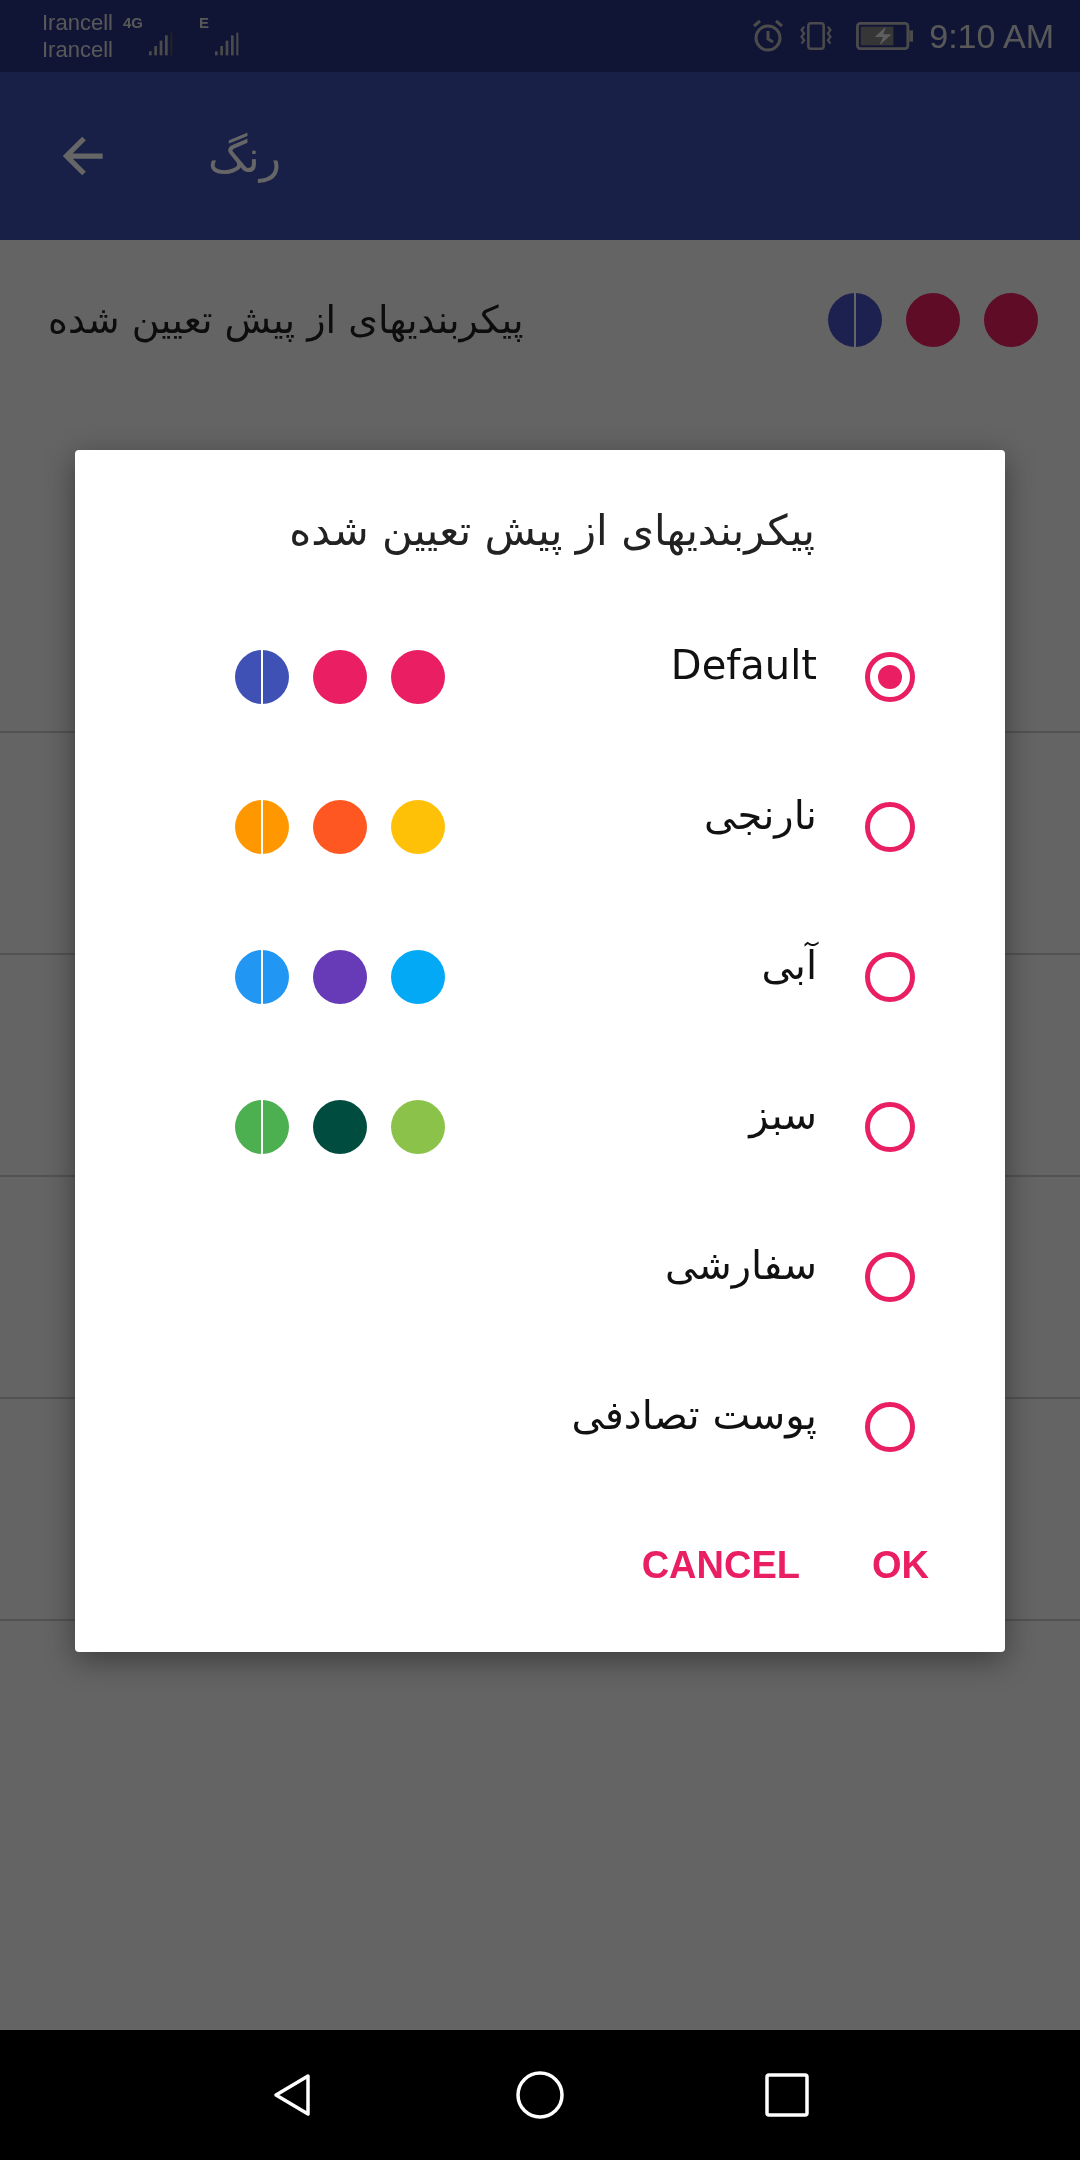  I want to click on network-type: E, so click(203, 22).